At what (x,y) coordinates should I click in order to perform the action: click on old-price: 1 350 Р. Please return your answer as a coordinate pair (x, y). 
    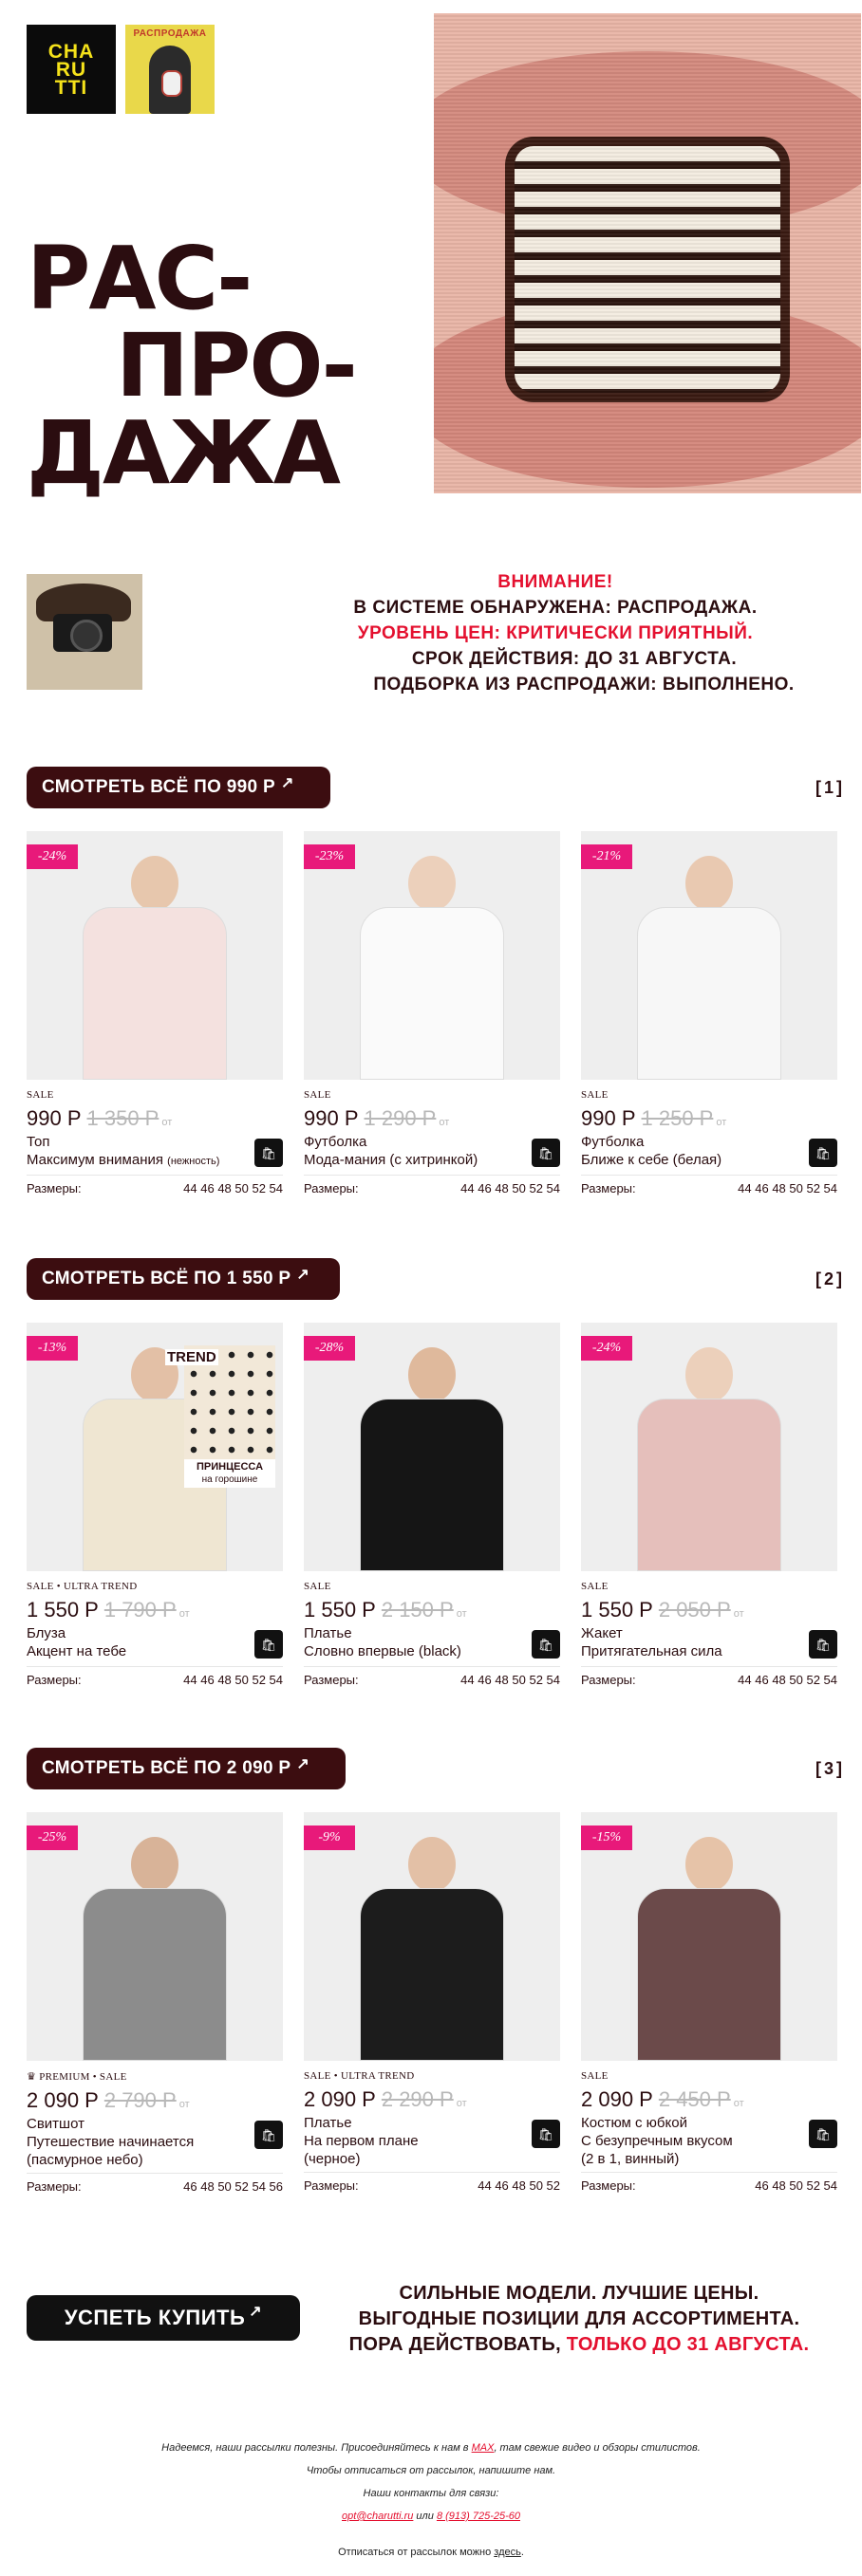
    Looking at the image, I should click on (122, 1118).